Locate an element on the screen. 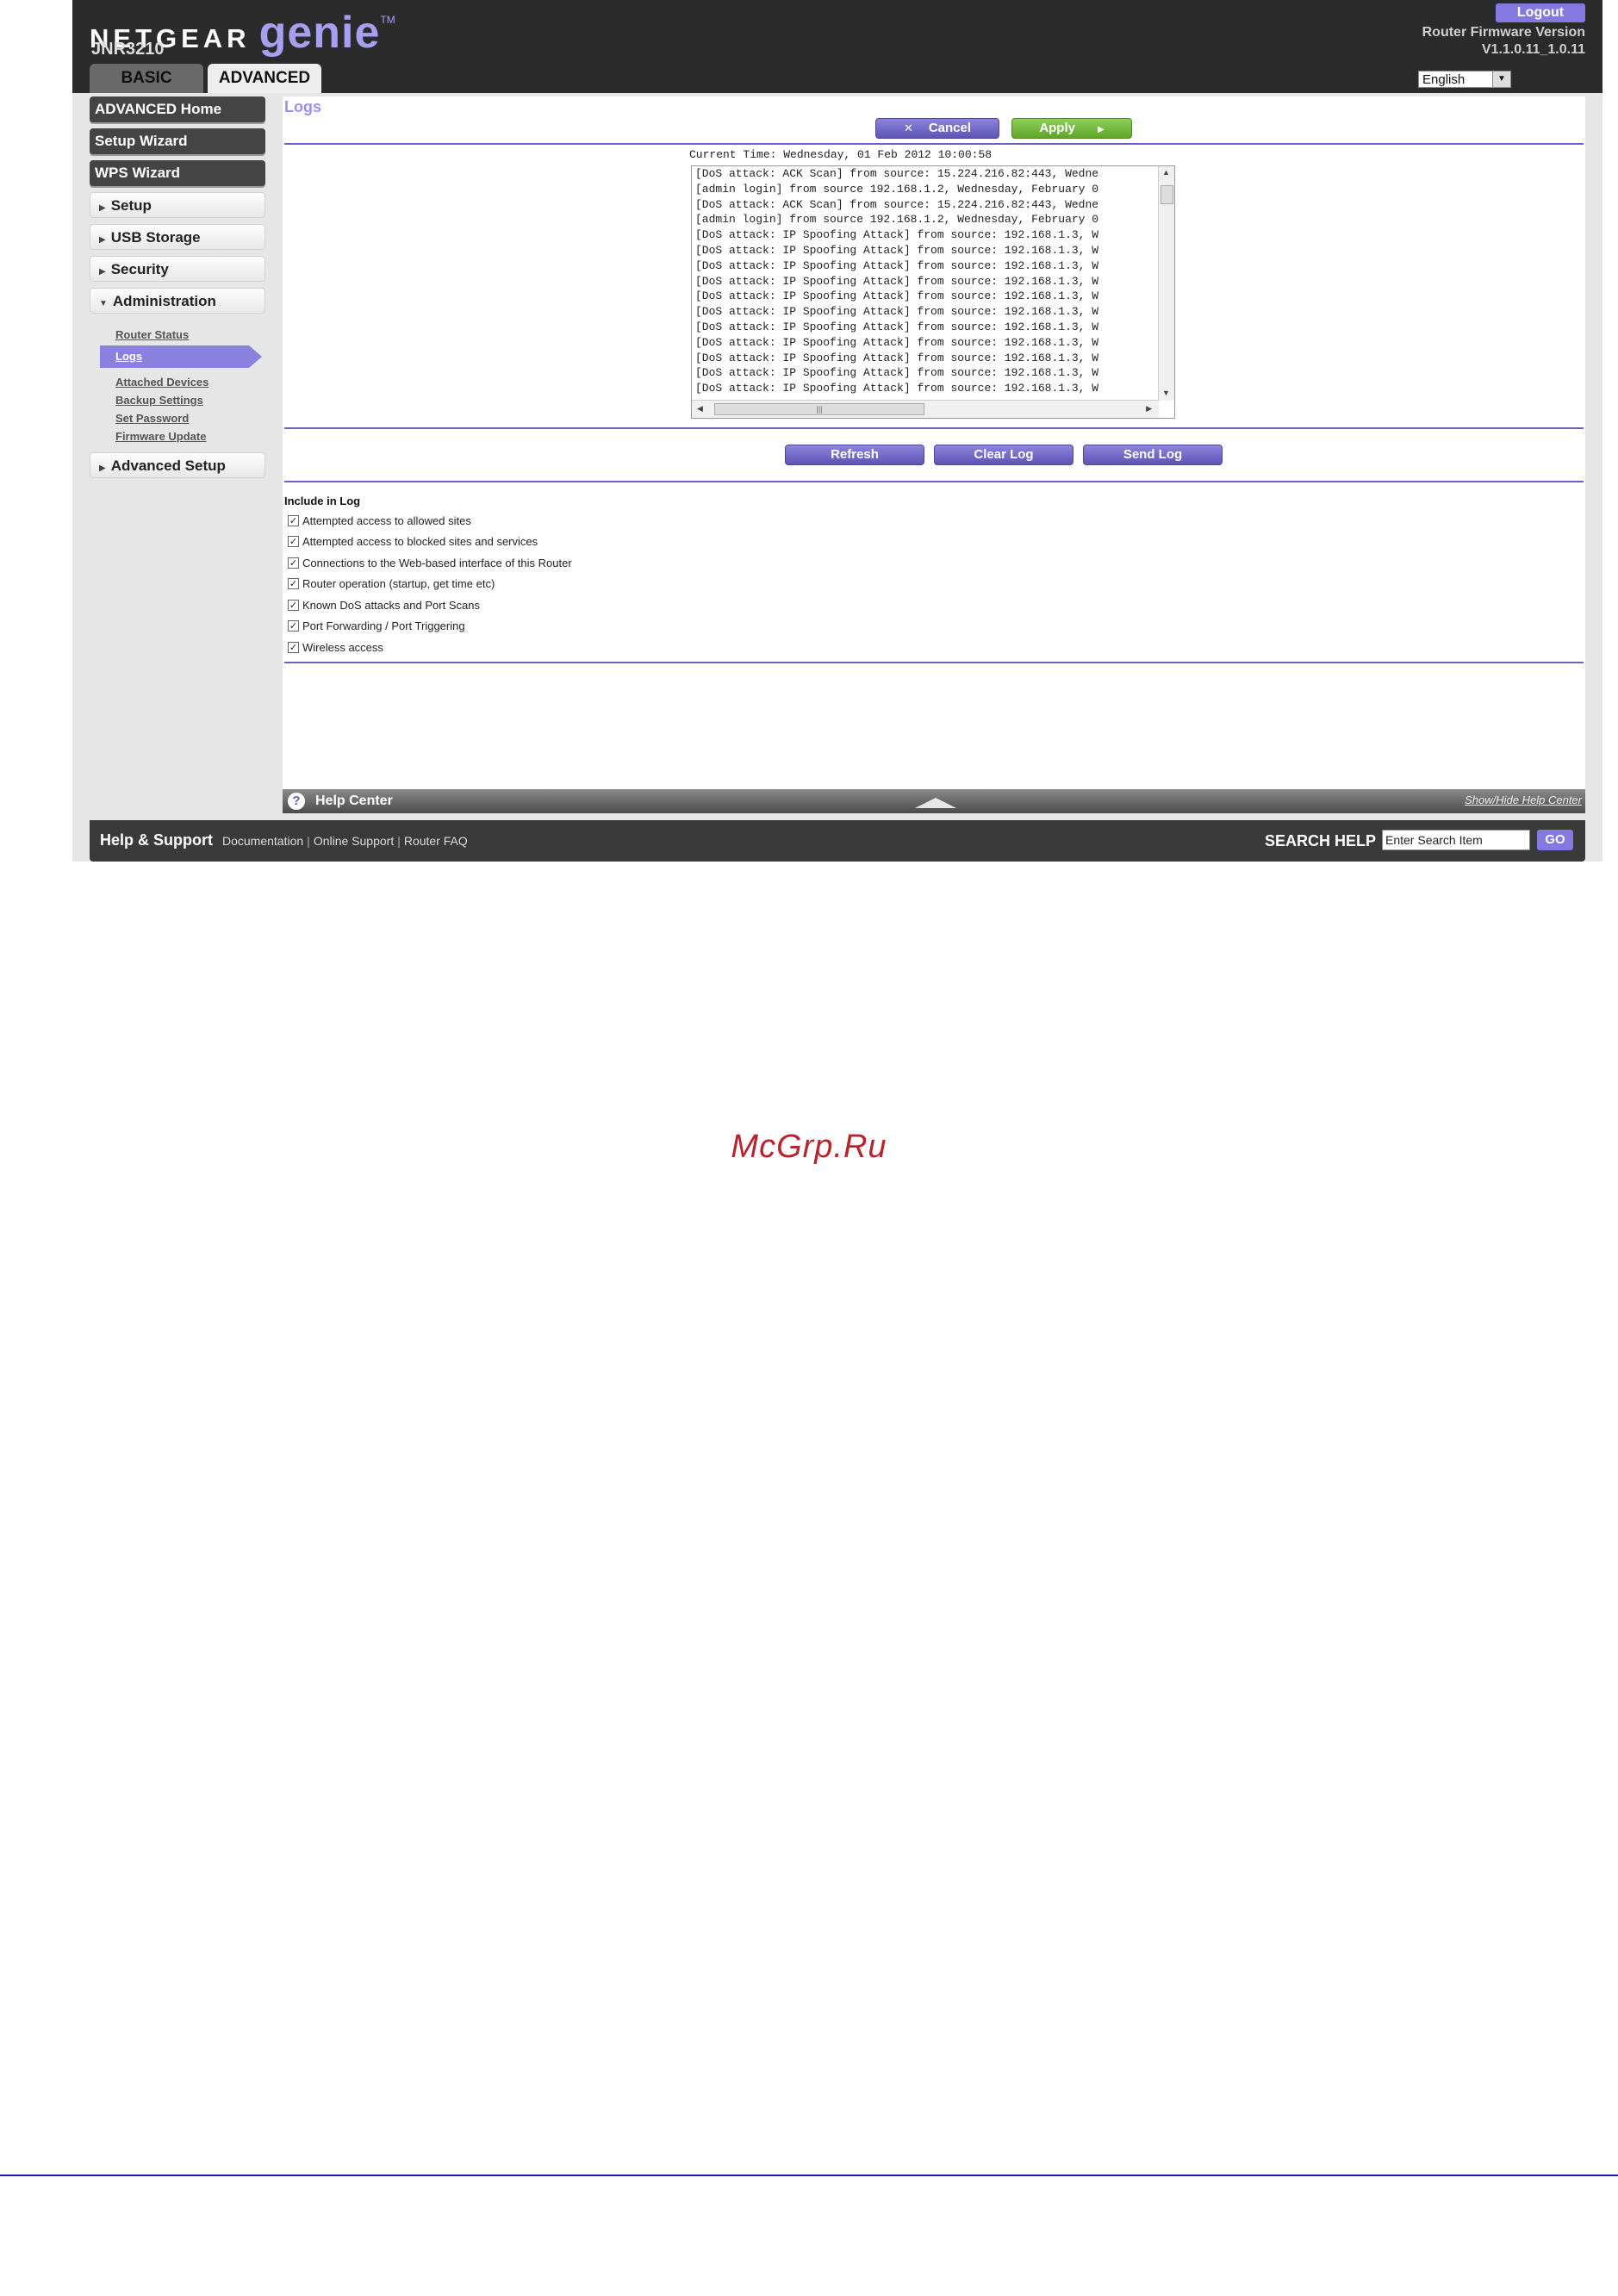 This screenshot has height=2296, width=1618. sidebar-item-security: ▶ Security is located at coordinates (177, 269).